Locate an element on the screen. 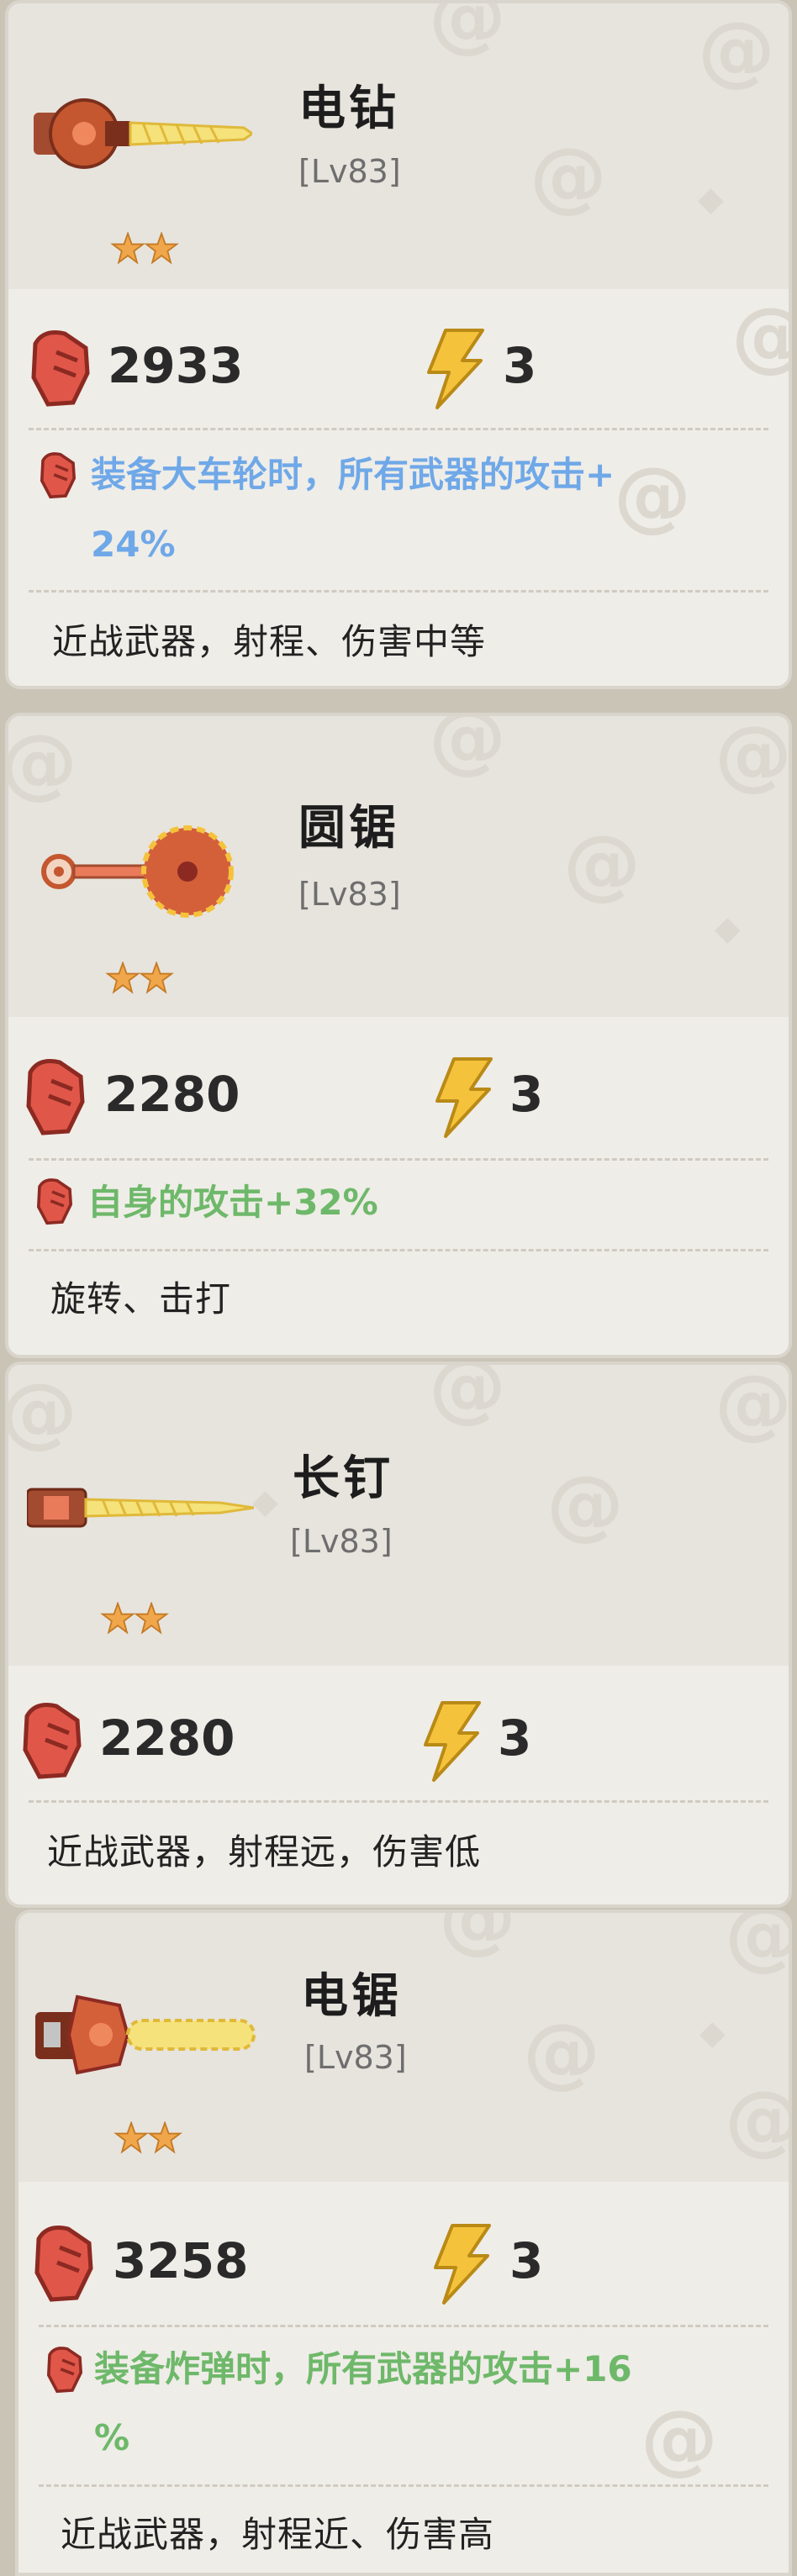 Image resolution: width=797 pixels, height=2576 pixels. weapon-description: 近战武器，射程远，伤害低 is located at coordinates (264, 1852).